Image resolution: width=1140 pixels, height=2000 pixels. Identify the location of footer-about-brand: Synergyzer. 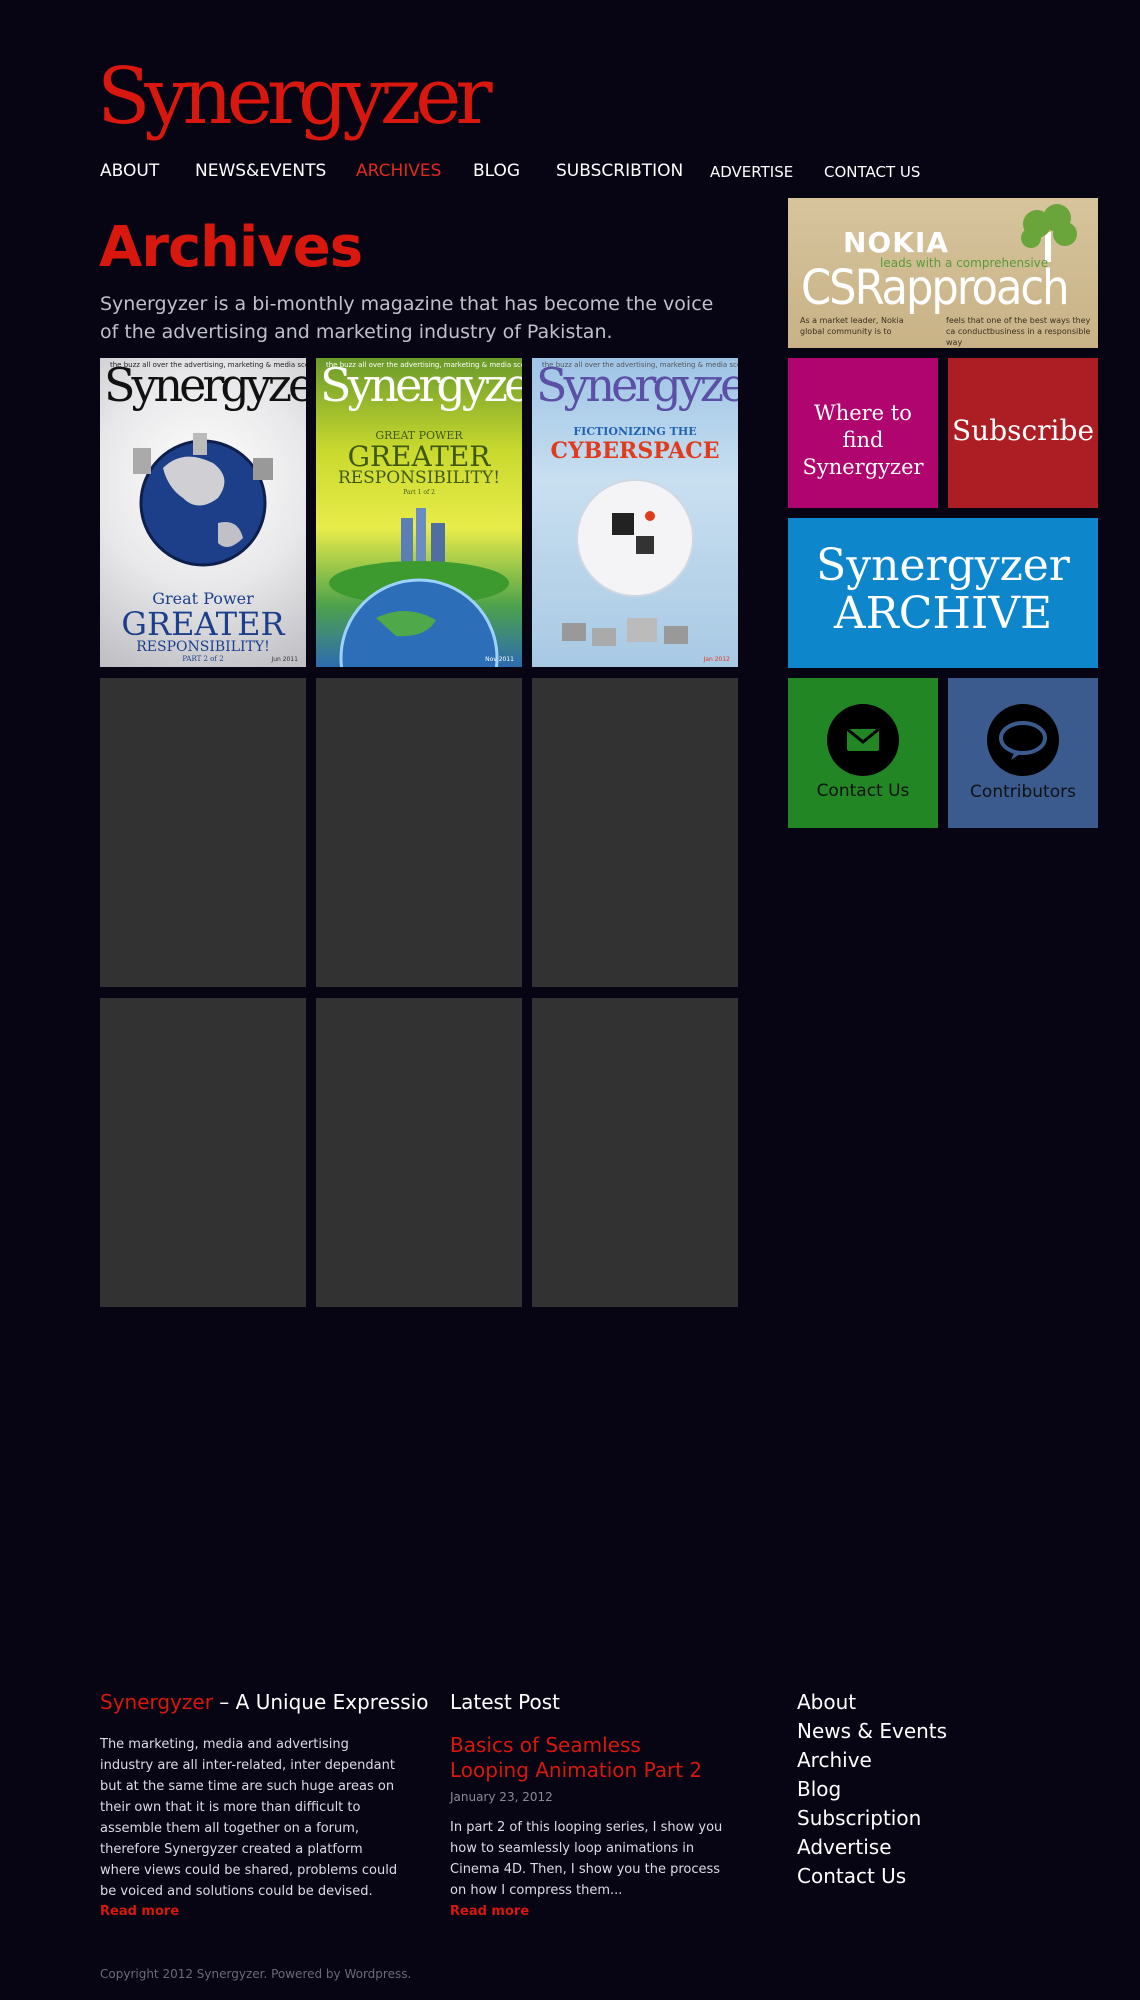
(156, 1702).